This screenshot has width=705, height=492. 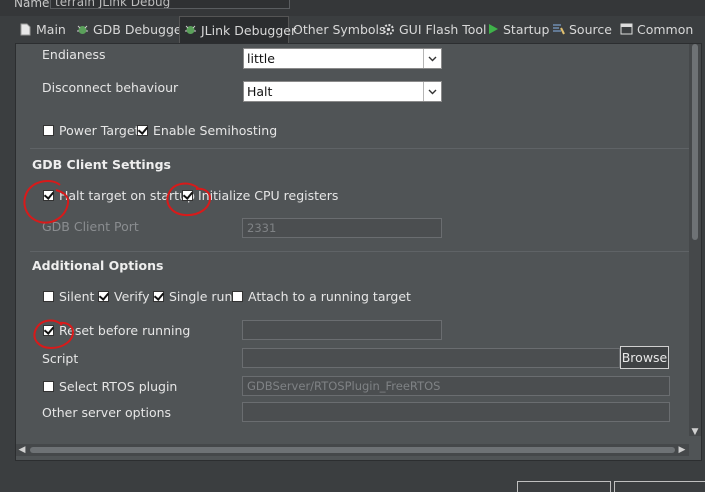 What do you see at coordinates (90, 226) in the screenshot?
I see `gdb-client-port-label: GDB Client Port` at bounding box center [90, 226].